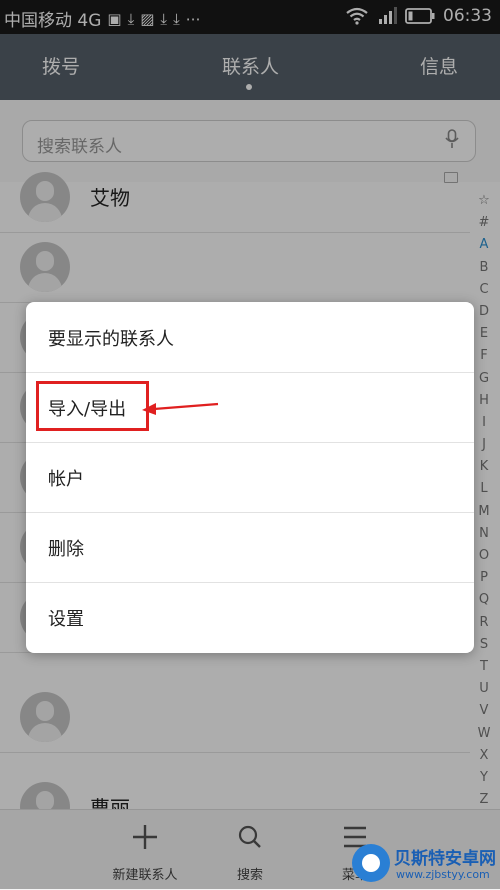 The image size is (500, 890). Describe the element at coordinates (250, 337) in the screenshot. I see `menu-item-contacts-to-display: 要显示的联系人` at that location.